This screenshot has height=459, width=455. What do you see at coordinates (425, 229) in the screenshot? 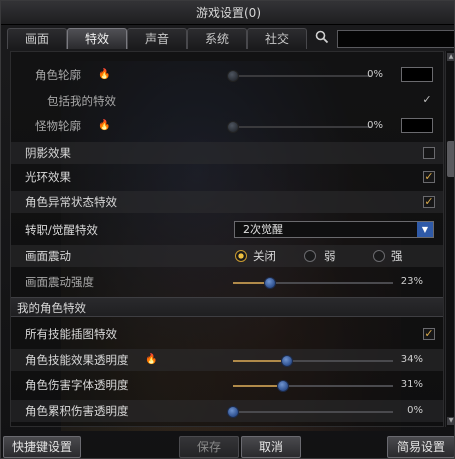
I see `chevron-down-icon: ▼` at bounding box center [425, 229].